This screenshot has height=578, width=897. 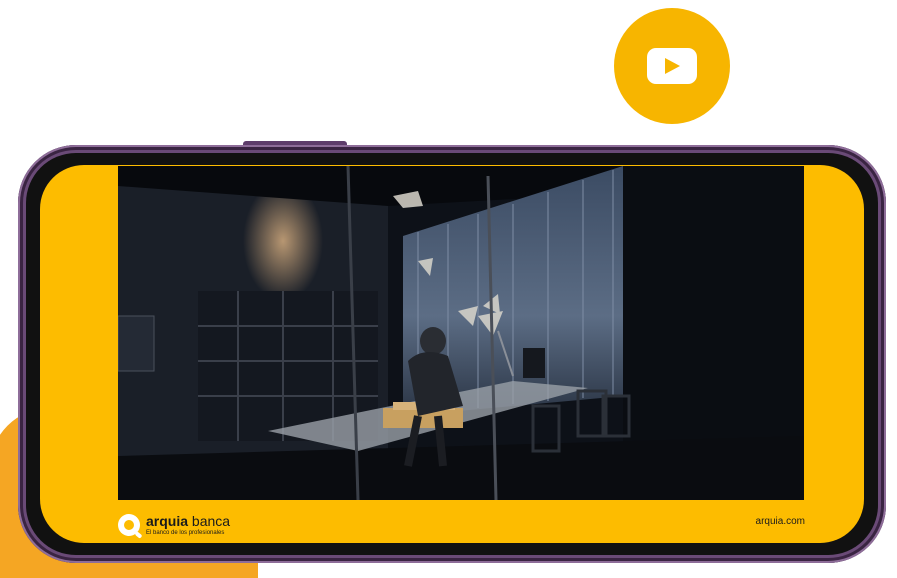 What do you see at coordinates (780, 521) in the screenshot?
I see `site-url: arquia.com` at bounding box center [780, 521].